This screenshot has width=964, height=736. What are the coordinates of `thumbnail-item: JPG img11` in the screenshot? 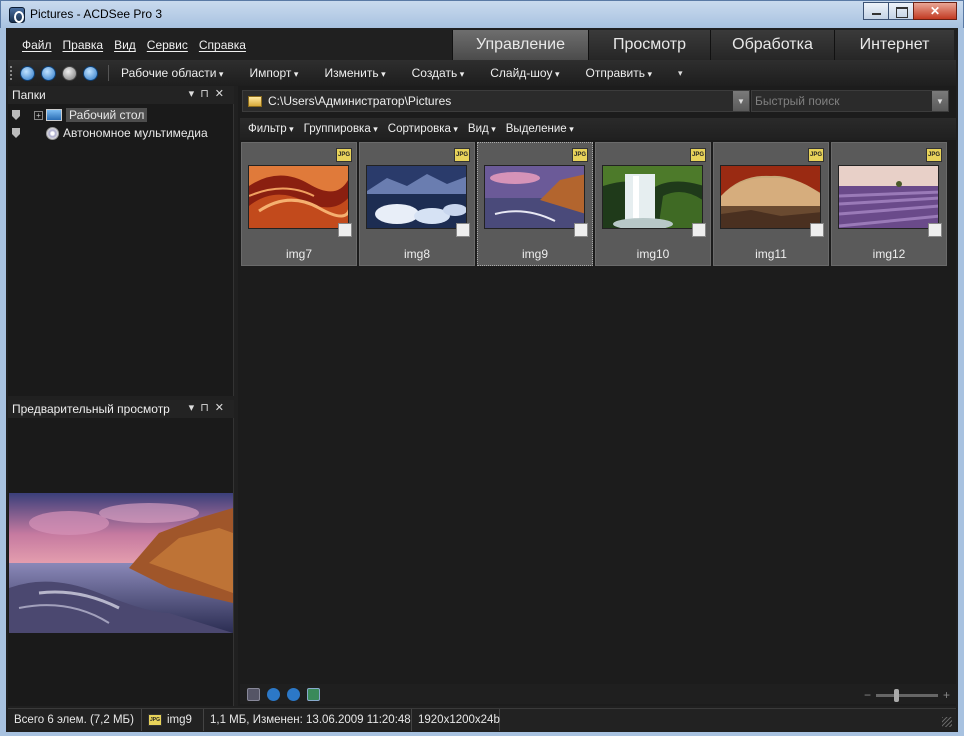 It's located at (771, 204).